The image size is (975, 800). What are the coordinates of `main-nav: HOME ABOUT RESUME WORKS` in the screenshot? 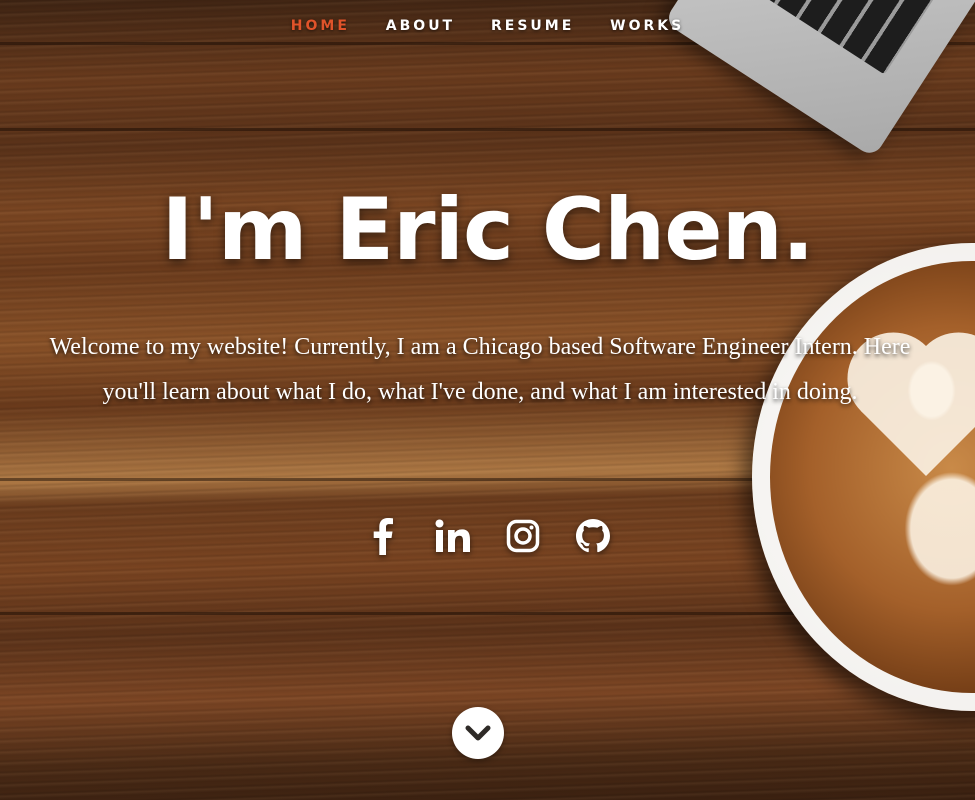 It's located at (487, 26).